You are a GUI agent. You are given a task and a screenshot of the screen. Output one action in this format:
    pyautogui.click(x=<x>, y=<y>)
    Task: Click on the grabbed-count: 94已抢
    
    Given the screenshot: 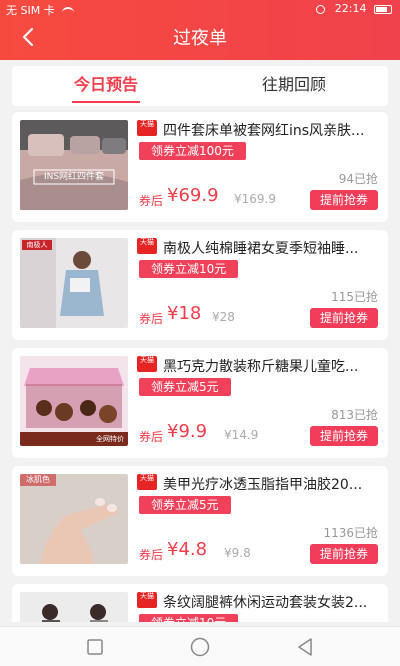 What is the action you would take?
    pyautogui.click(x=358, y=179)
    